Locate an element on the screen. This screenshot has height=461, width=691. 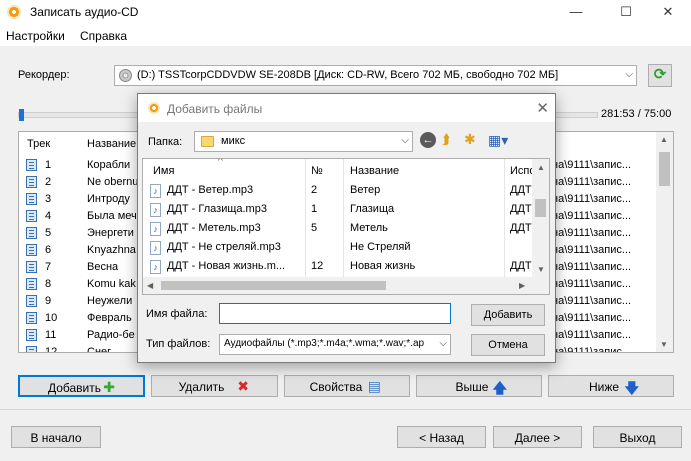
column-header-track: Трек is located at coordinates (38, 144).